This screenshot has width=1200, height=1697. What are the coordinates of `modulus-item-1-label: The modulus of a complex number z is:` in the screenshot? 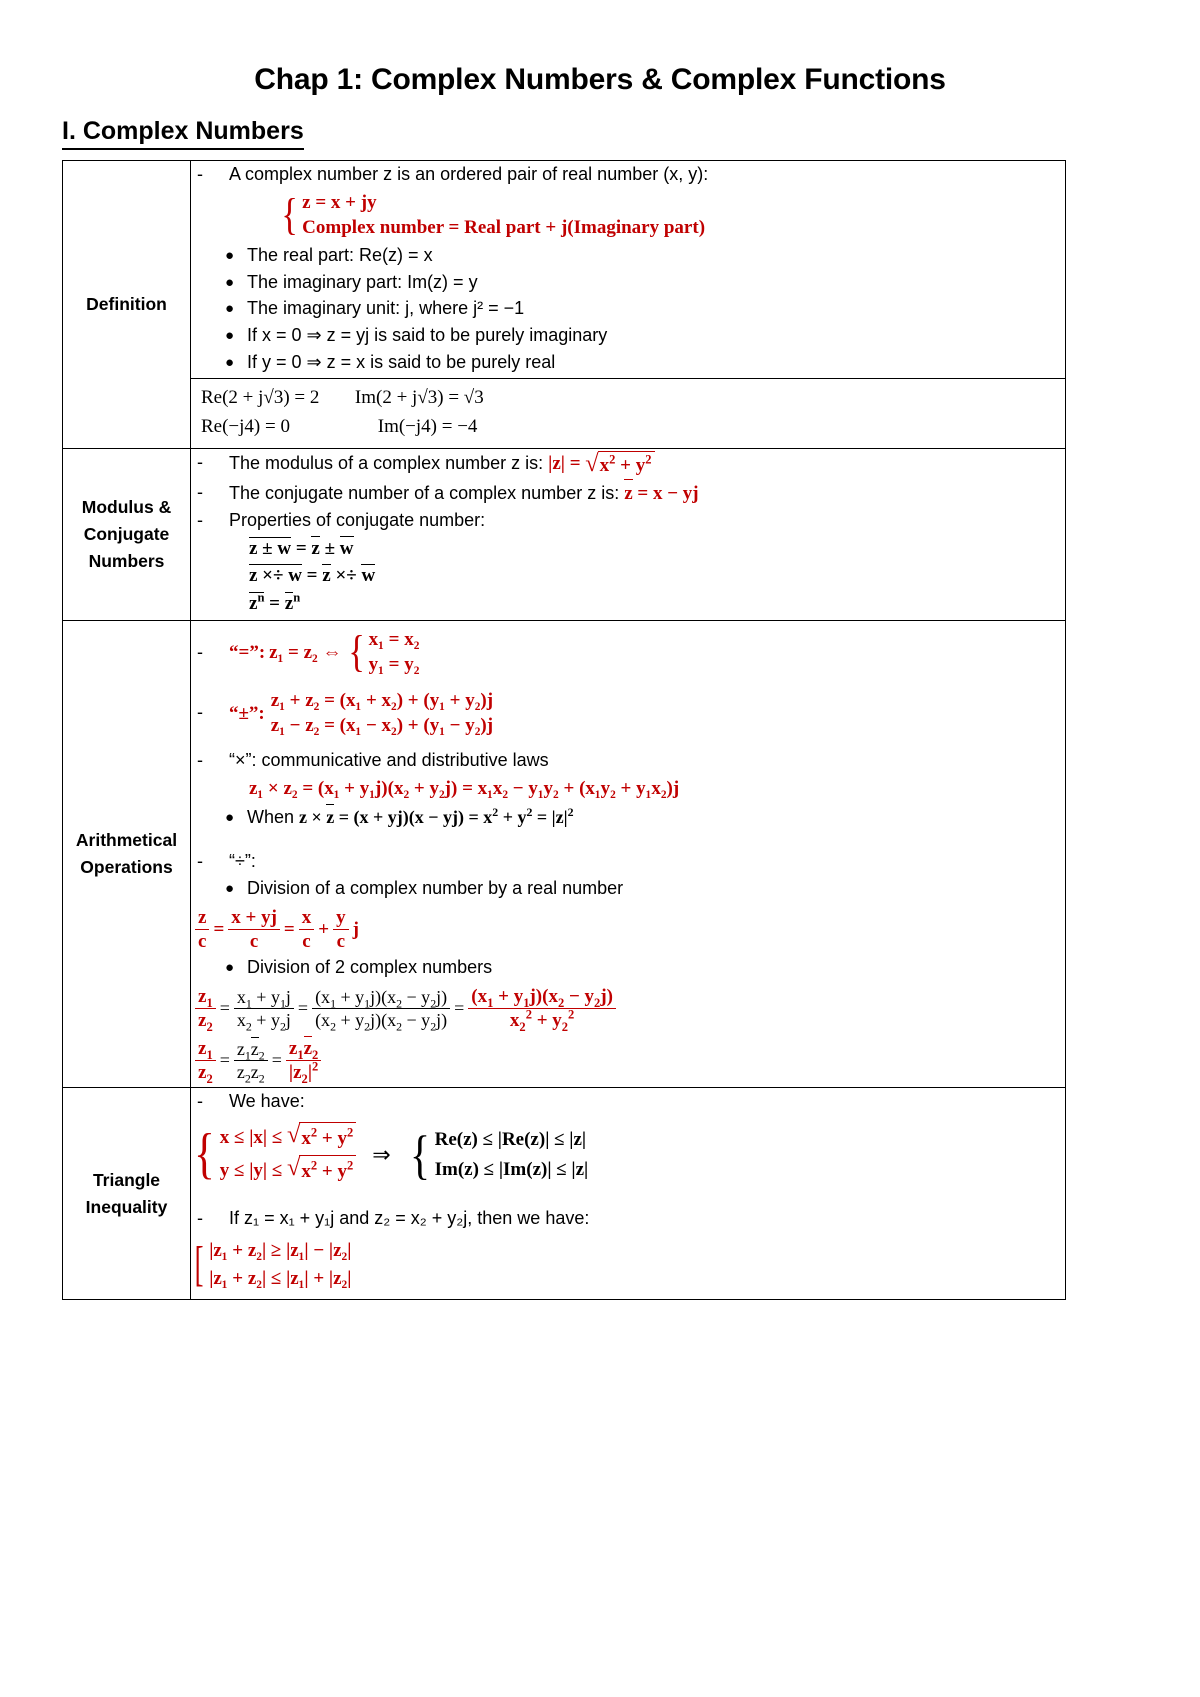 It's located at (386, 462).